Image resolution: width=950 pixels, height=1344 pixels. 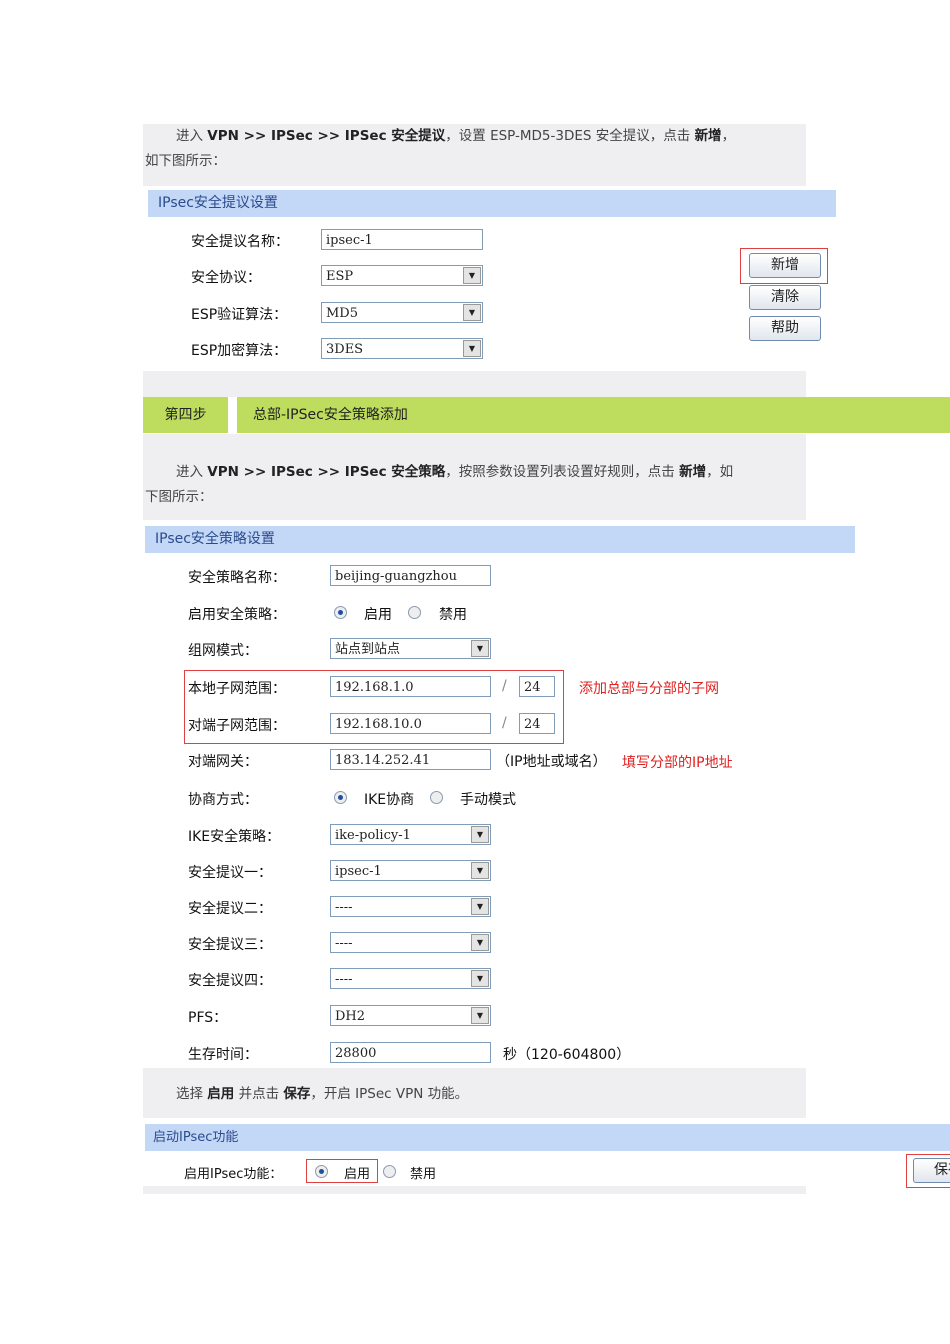 I want to click on proposal-4-select: ---- ▼, so click(x=410, y=978).